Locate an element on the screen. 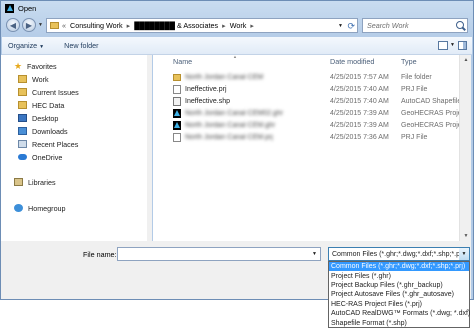  nav-item-label: Downloads is located at coordinates (50, 131).